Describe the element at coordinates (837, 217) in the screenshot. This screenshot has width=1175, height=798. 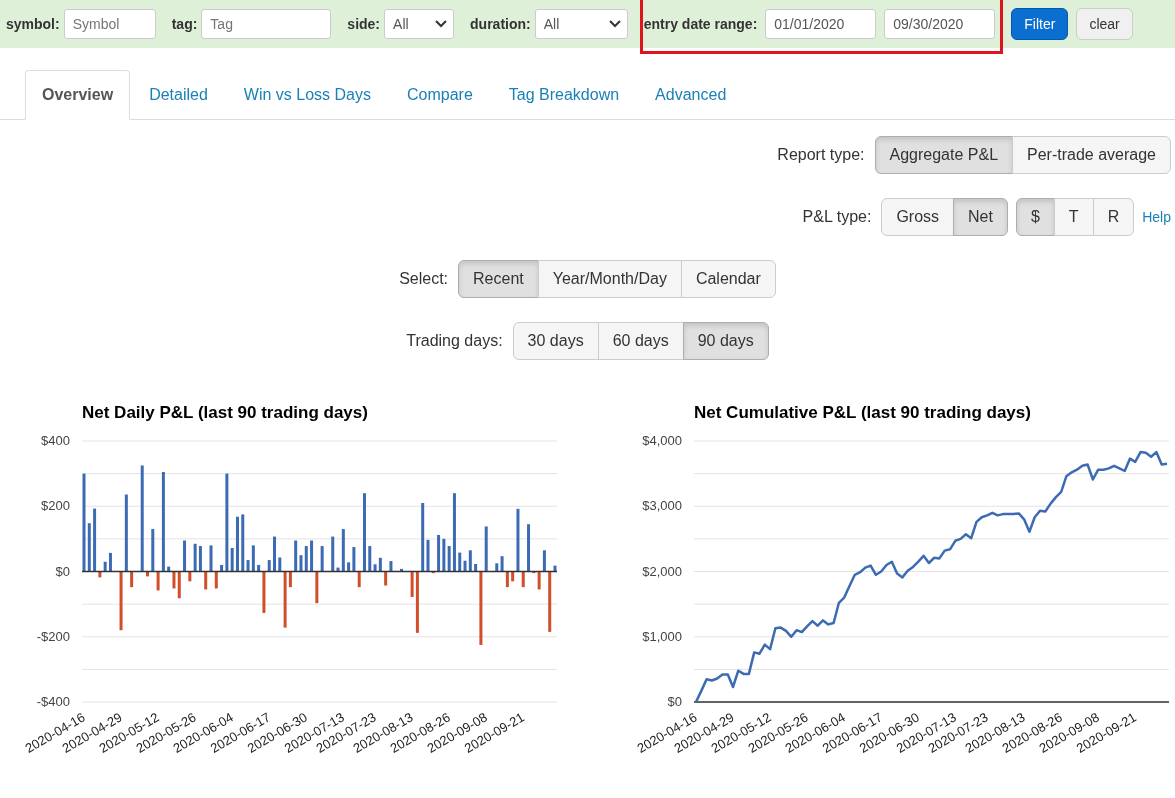
I see `option-label: P&L type:` at that location.